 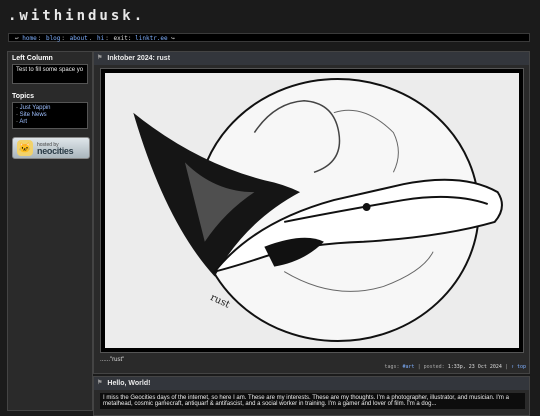 I want to click on nav-home-link: home, so click(x=29, y=38).